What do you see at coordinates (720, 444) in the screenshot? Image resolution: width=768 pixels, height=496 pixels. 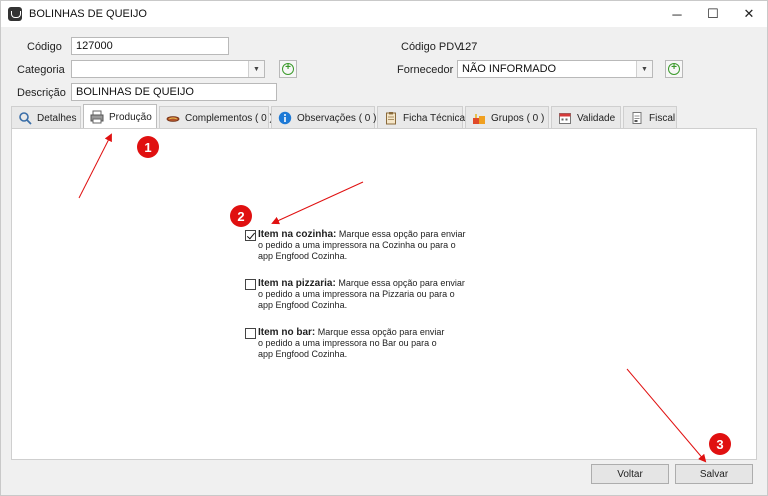 I see `annotation-badge-3: 3` at bounding box center [720, 444].